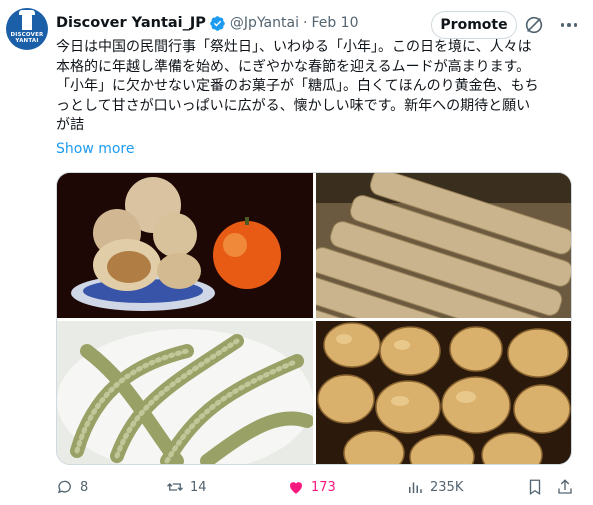 The height and width of the screenshot is (505, 593). I want to click on promote-button: Promote, so click(474, 25).